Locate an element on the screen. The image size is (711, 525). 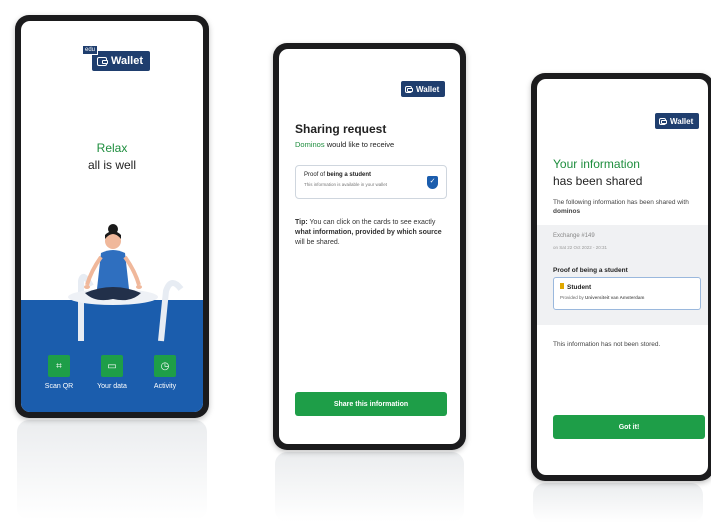
shared-with: dominos is located at coordinates (567, 211).